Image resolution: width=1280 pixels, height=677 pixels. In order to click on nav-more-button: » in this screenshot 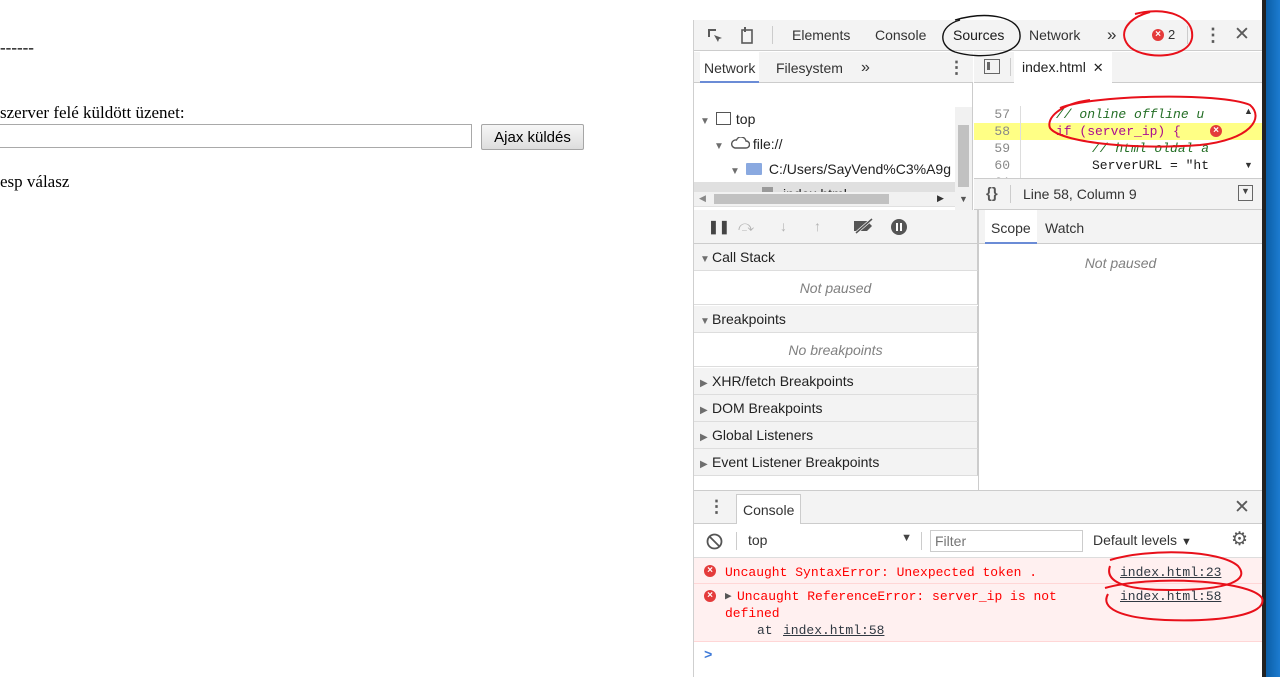, I will do `click(865, 67)`.